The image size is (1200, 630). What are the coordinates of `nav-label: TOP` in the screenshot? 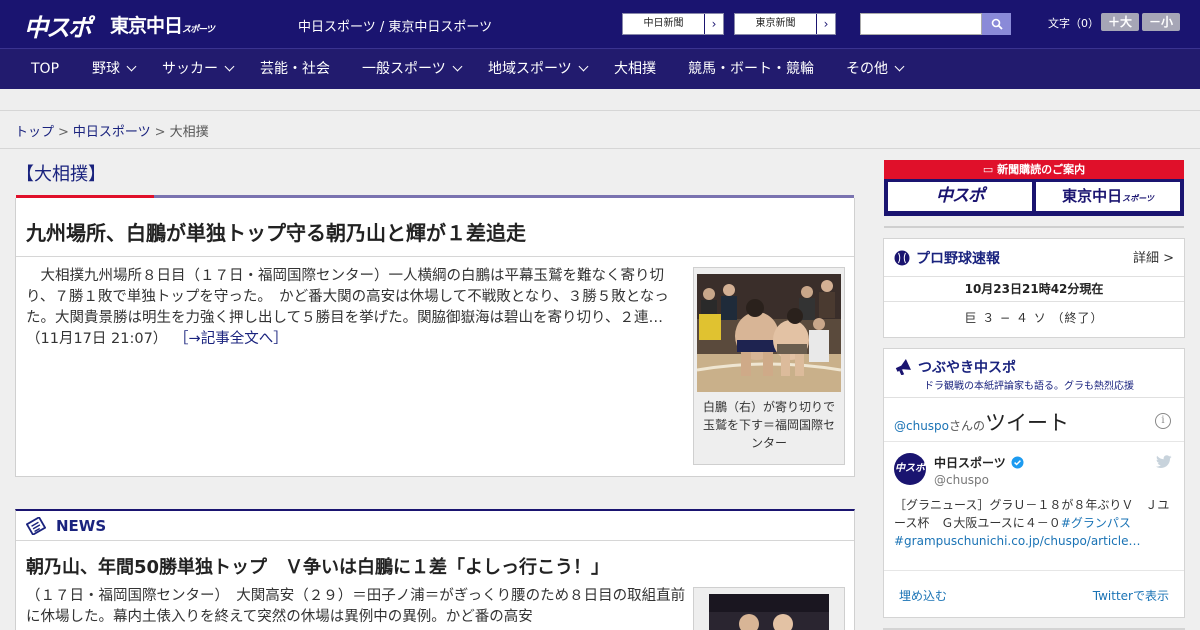 It's located at (45, 69).